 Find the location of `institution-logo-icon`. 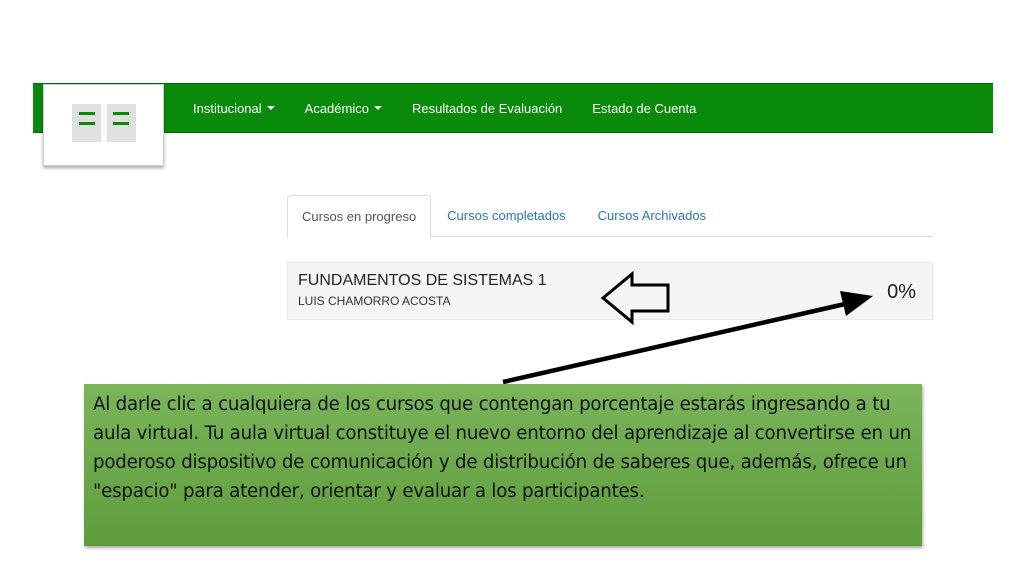

institution-logo-icon is located at coordinates (104, 123).